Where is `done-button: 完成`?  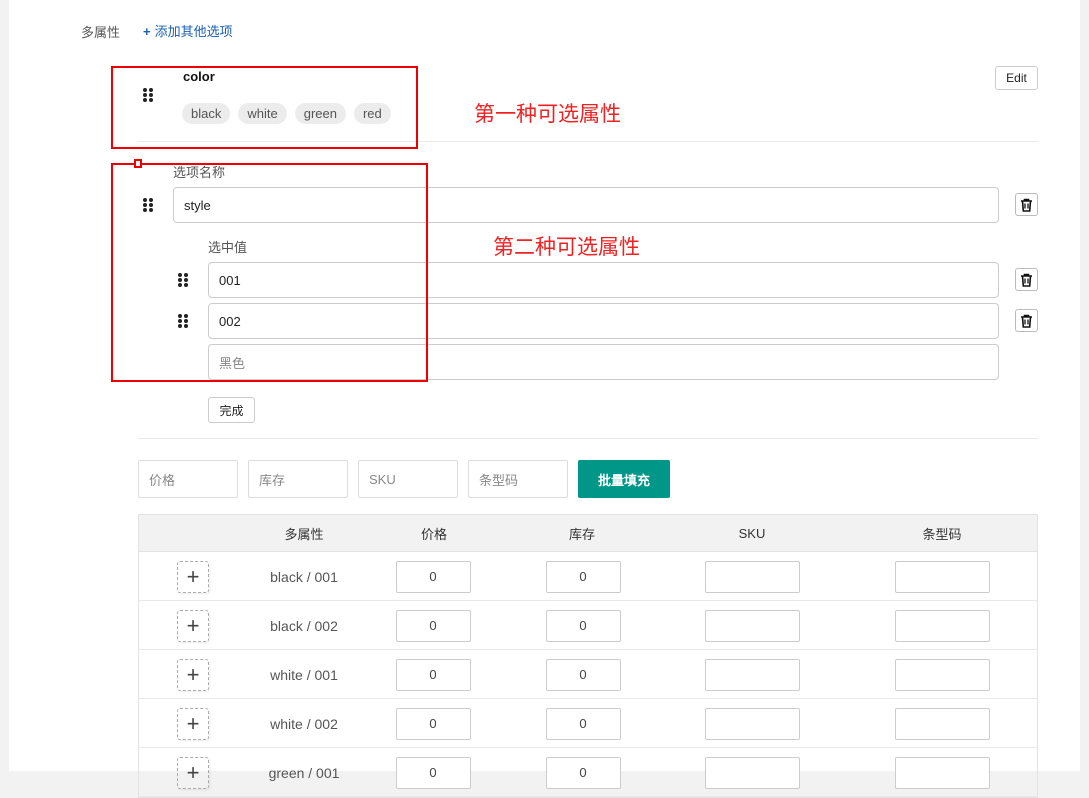 done-button: 完成 is located at coordinates (231, 410).